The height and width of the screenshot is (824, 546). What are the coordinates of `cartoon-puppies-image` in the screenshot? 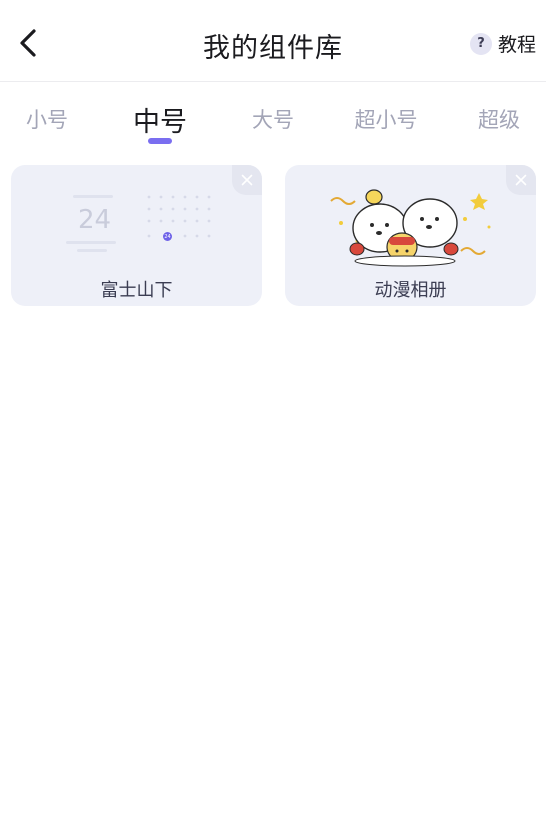 It's located at (410, 228).